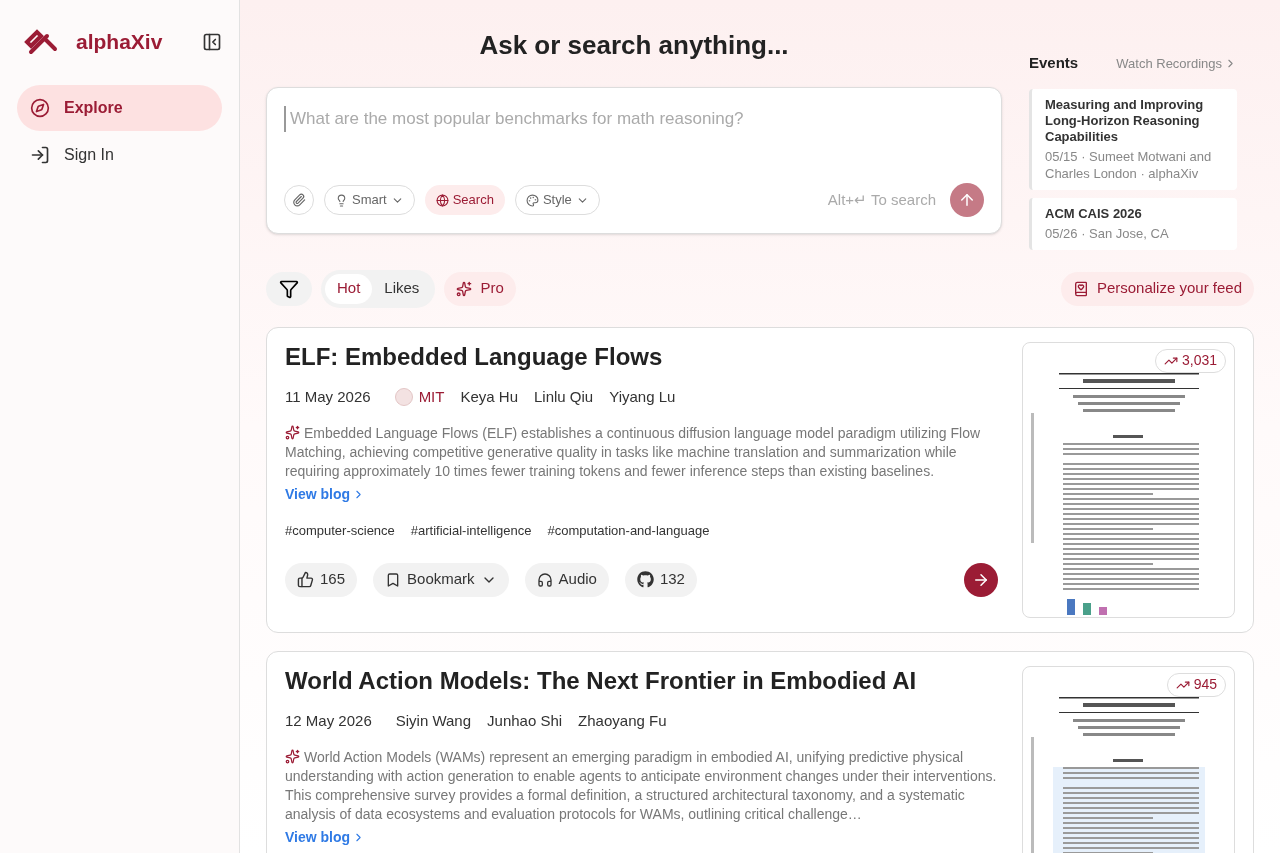  What do you see at coordinates (464, 200) in the screenshot?
I see `search-button: Search` at bounding box center [464, 200].